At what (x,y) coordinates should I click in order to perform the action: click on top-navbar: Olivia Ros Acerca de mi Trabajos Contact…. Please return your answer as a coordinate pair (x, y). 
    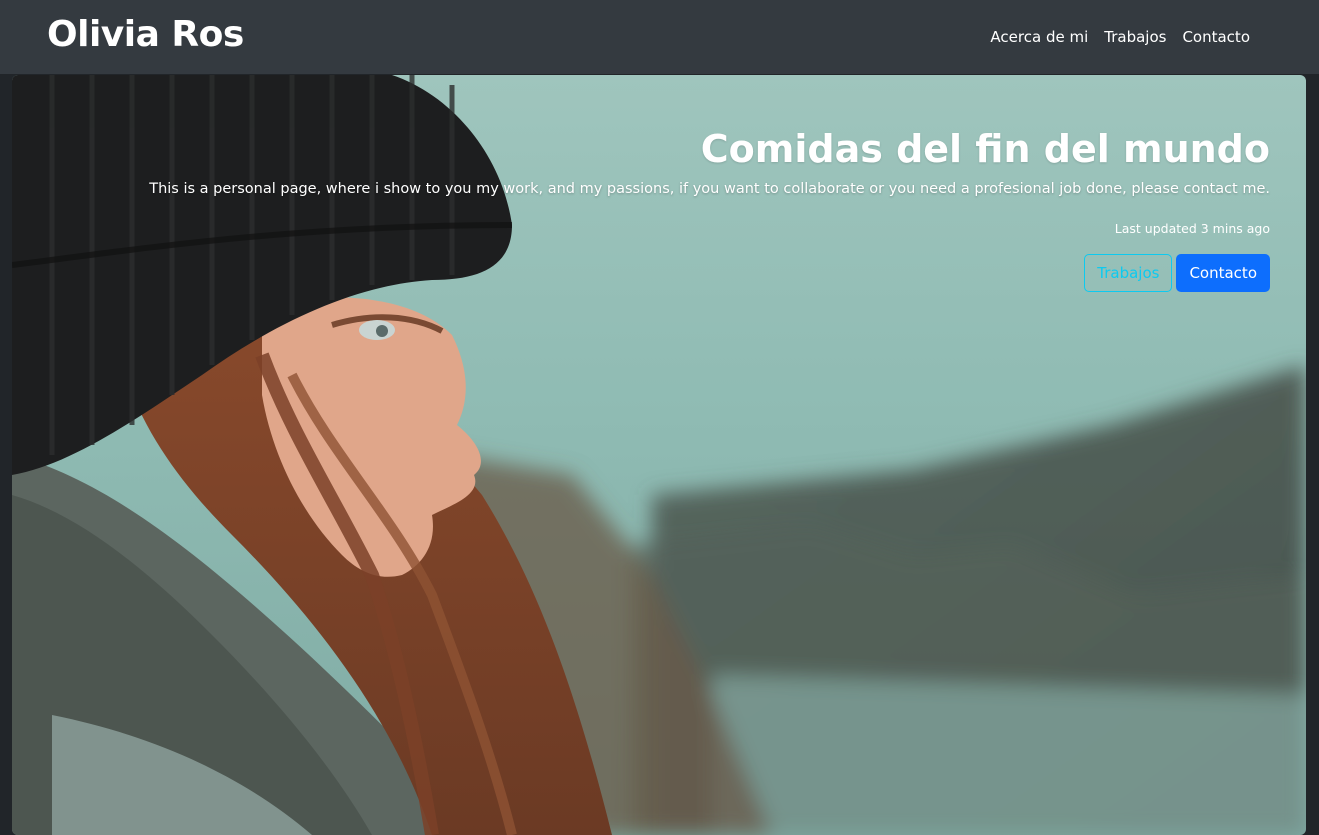
    Looking at the image, I should click on (659, 37).